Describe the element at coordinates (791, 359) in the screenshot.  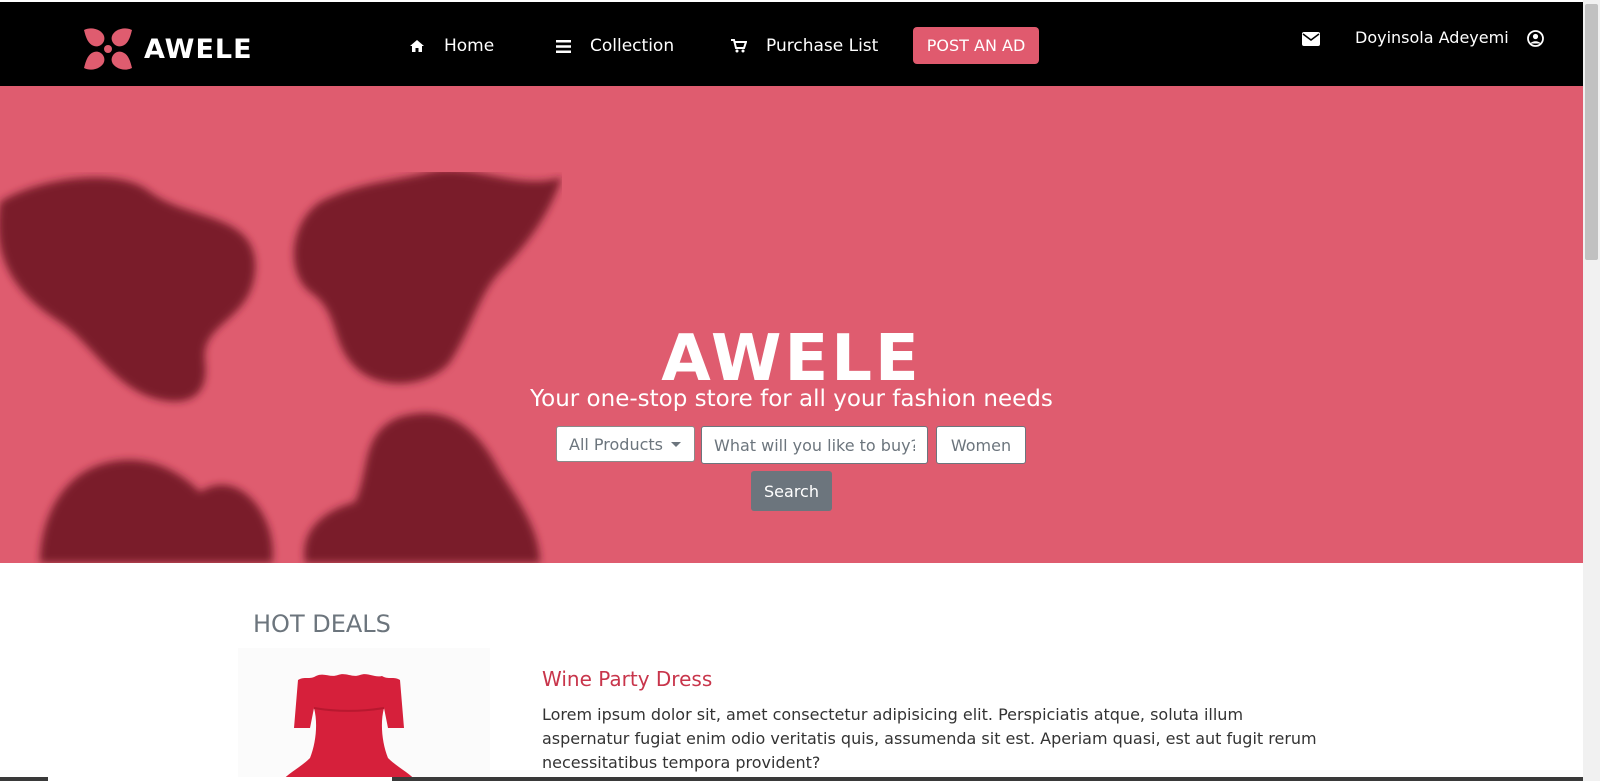
I see `hero-title: AWELE` at that location.